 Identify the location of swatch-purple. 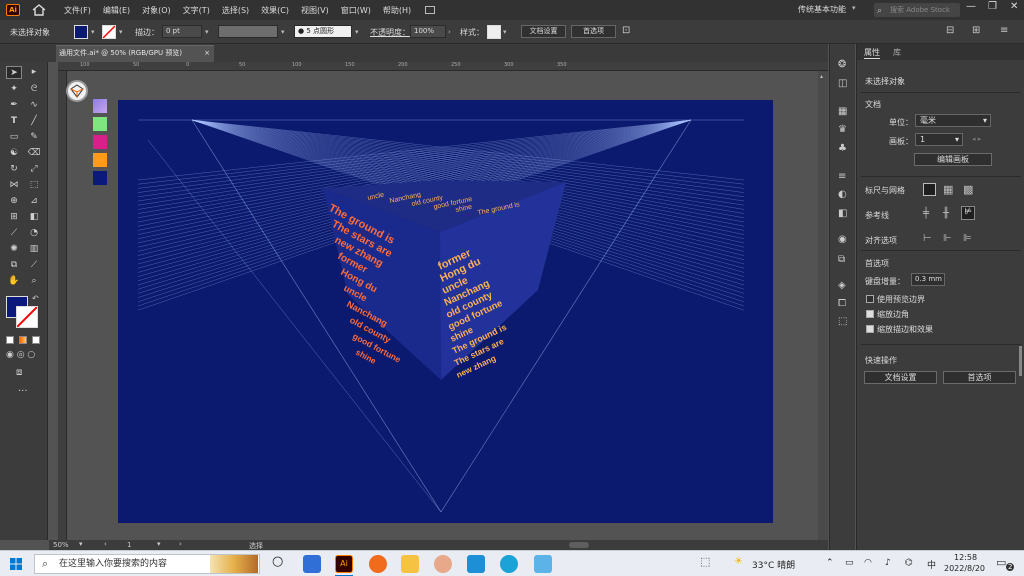
(100, 106).